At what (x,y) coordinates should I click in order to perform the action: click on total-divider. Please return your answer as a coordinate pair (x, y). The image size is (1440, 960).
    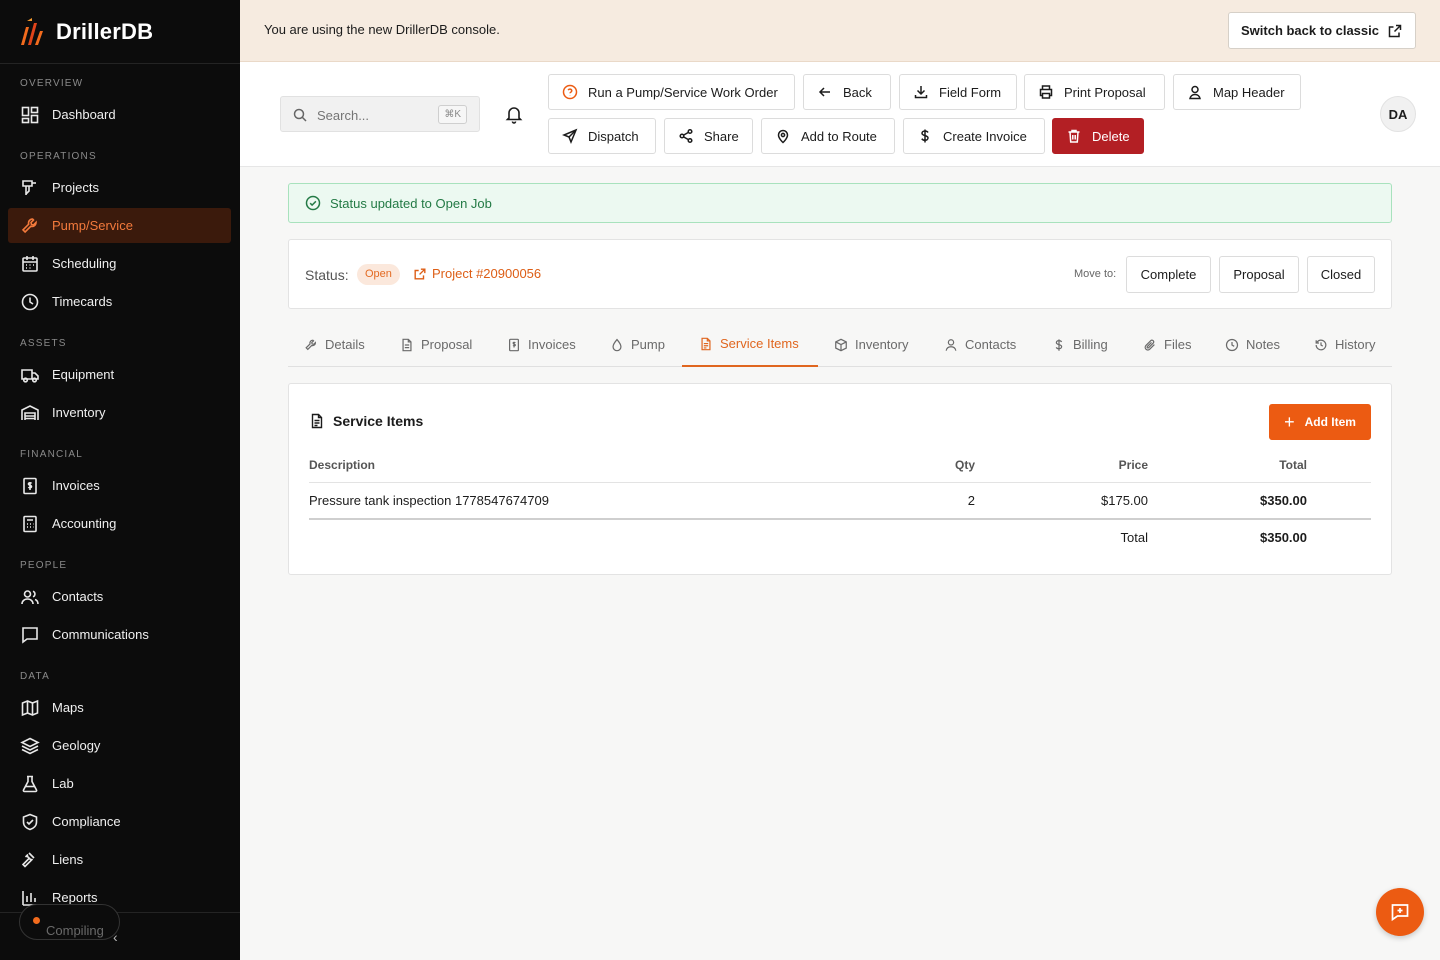
    Looking at the image, I should click on (840, 519).